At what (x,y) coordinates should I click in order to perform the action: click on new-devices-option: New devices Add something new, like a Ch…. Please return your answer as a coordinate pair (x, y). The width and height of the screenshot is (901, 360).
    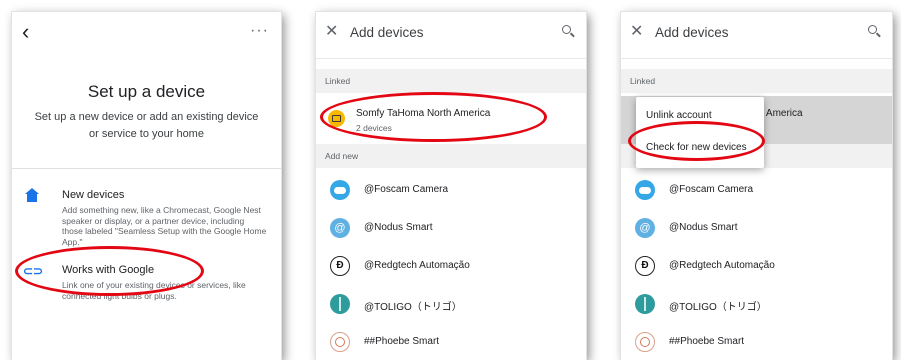
    Looking at the image, I should click on (146, 217).